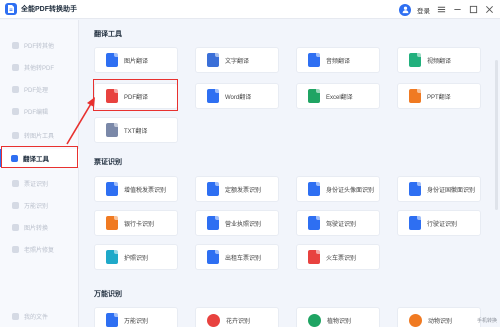  What do you see at coordinates (338, 60) in the screenshot?
I see `audio-translate-card: 音频翻译` at bounding box center [338, 60].